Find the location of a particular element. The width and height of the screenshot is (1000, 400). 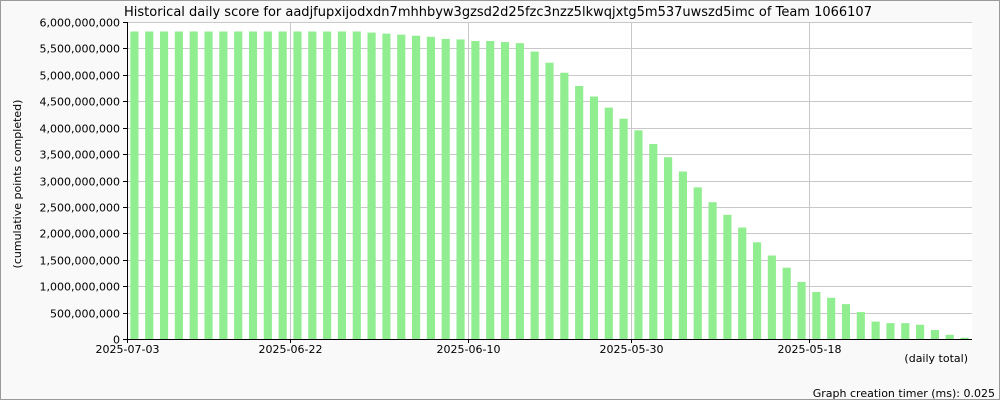

y-tick-label: 3,000,000,000 is located at coordinates (80, 182).